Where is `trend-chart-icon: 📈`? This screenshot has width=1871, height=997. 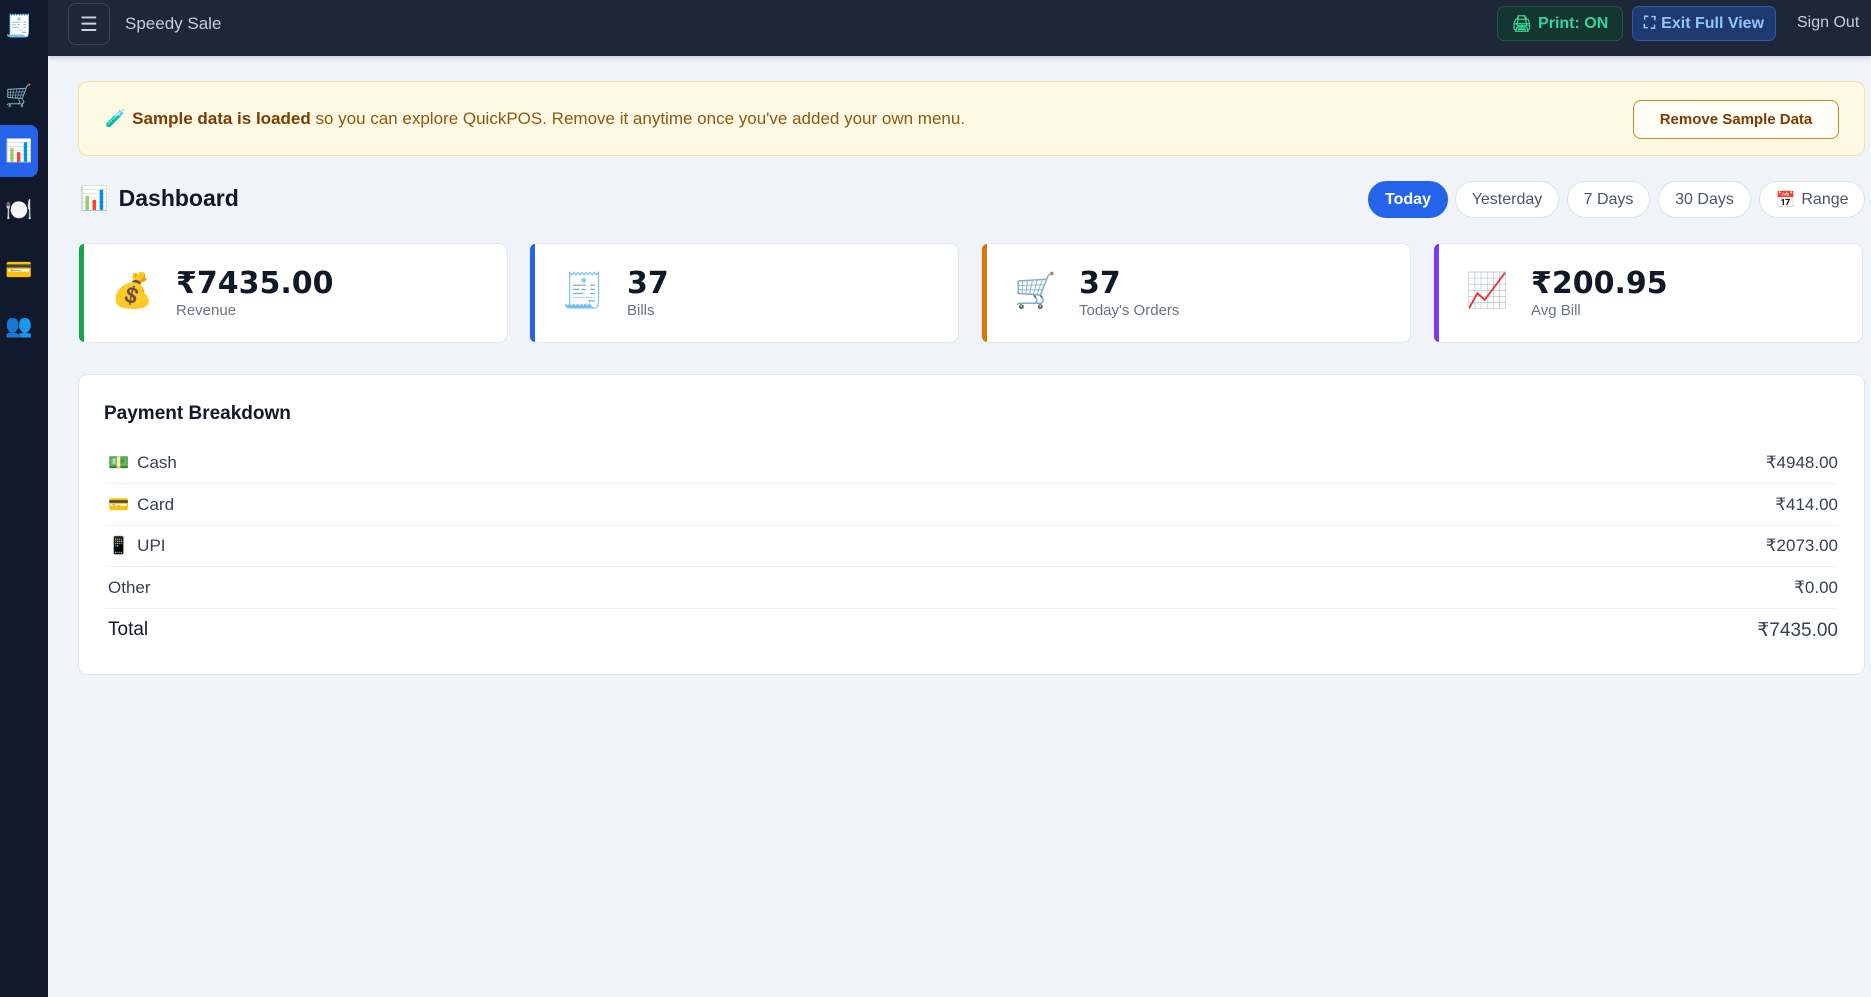 trend-chart-icon: 📈 is located at coordinates (1487, 291).